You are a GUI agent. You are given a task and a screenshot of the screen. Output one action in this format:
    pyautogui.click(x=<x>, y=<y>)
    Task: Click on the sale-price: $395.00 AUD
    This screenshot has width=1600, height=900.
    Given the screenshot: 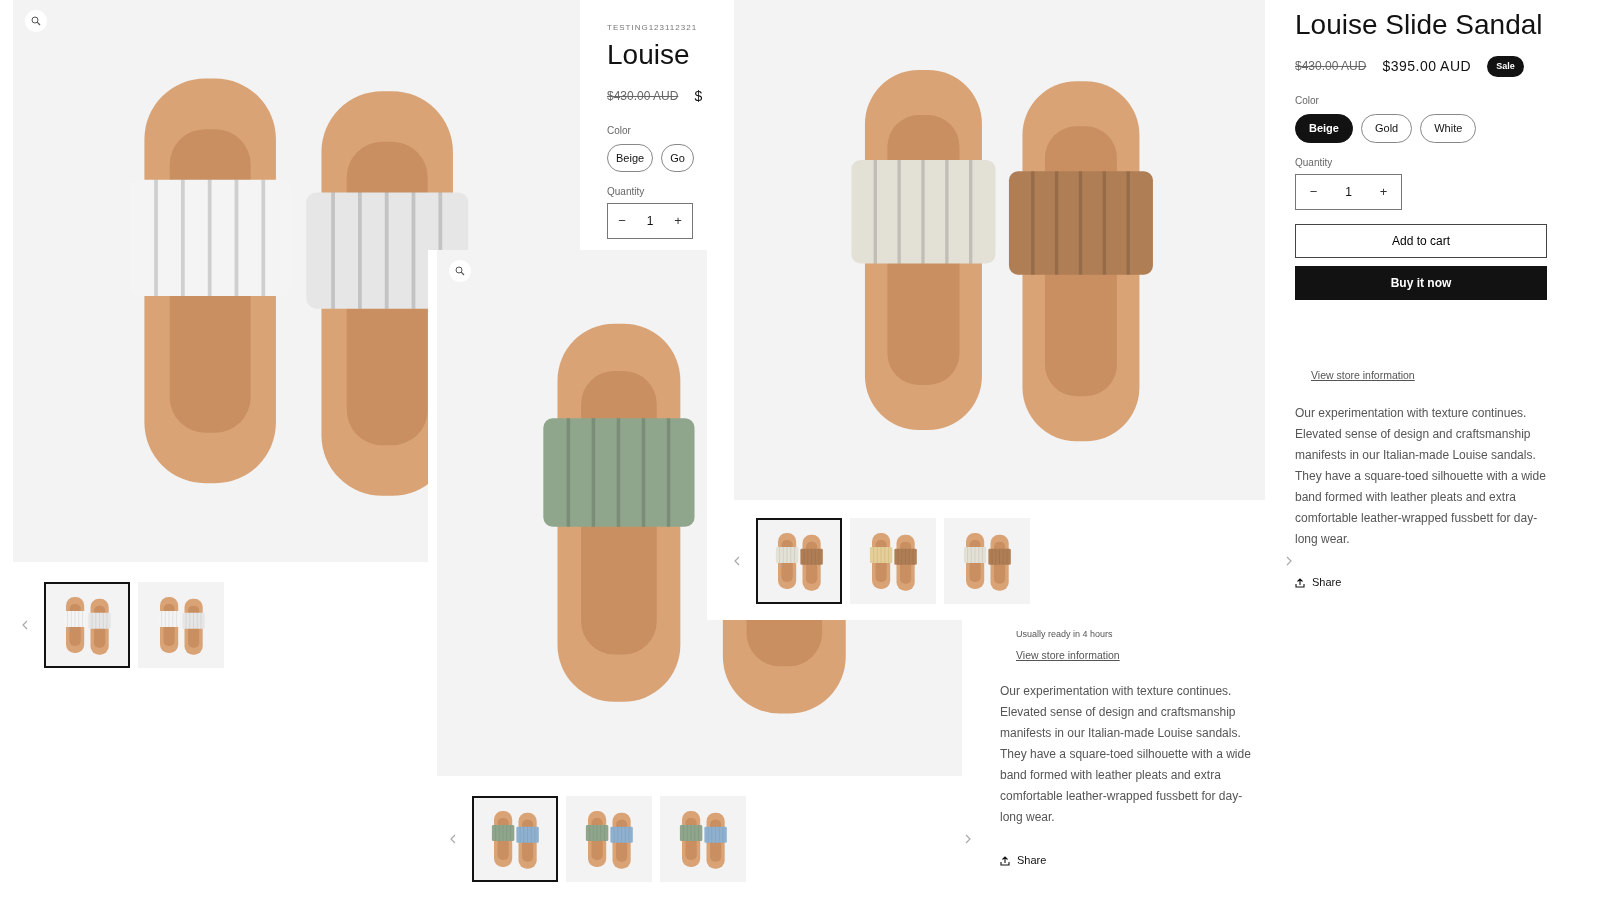 What is the action you would take?
    pyautogui.click(x=1427, y=66)
    